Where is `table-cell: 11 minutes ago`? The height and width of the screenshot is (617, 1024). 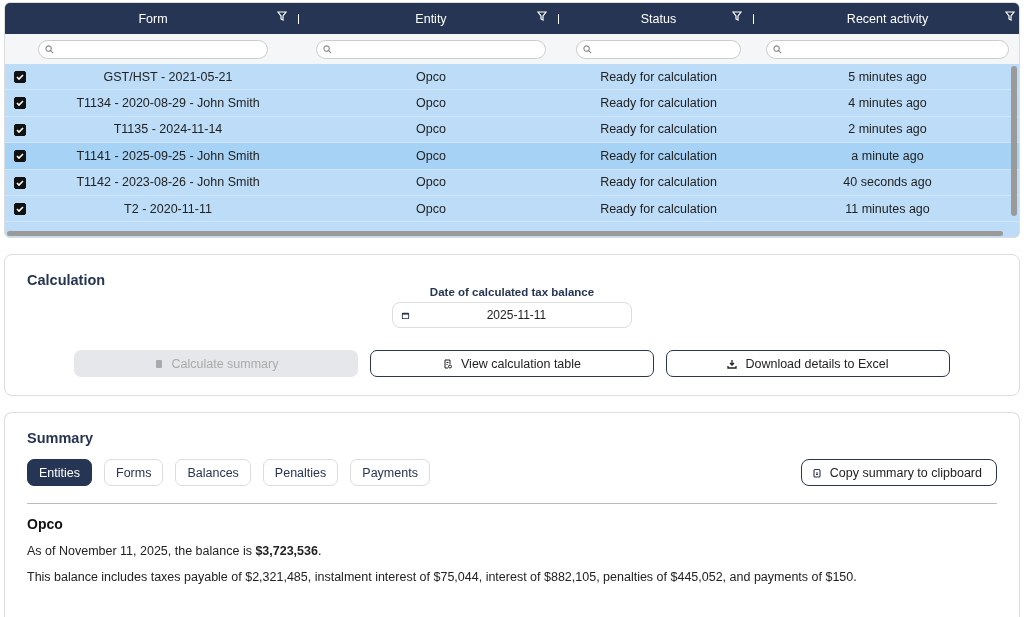 table-cell: 11 minutes ago is located at coordinates (887, 208).